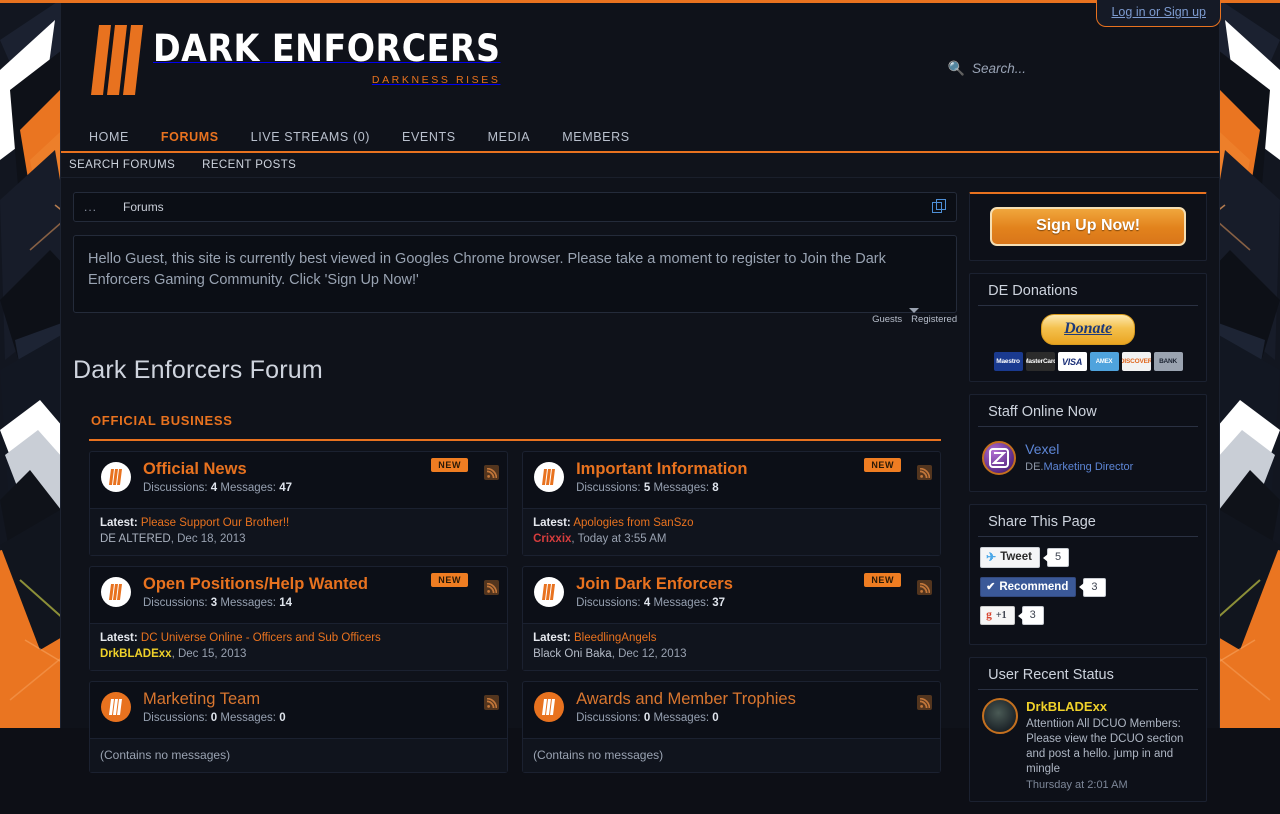  I want to click on latest-post-title: Please Support Our Brother!!, so click(215, 523).